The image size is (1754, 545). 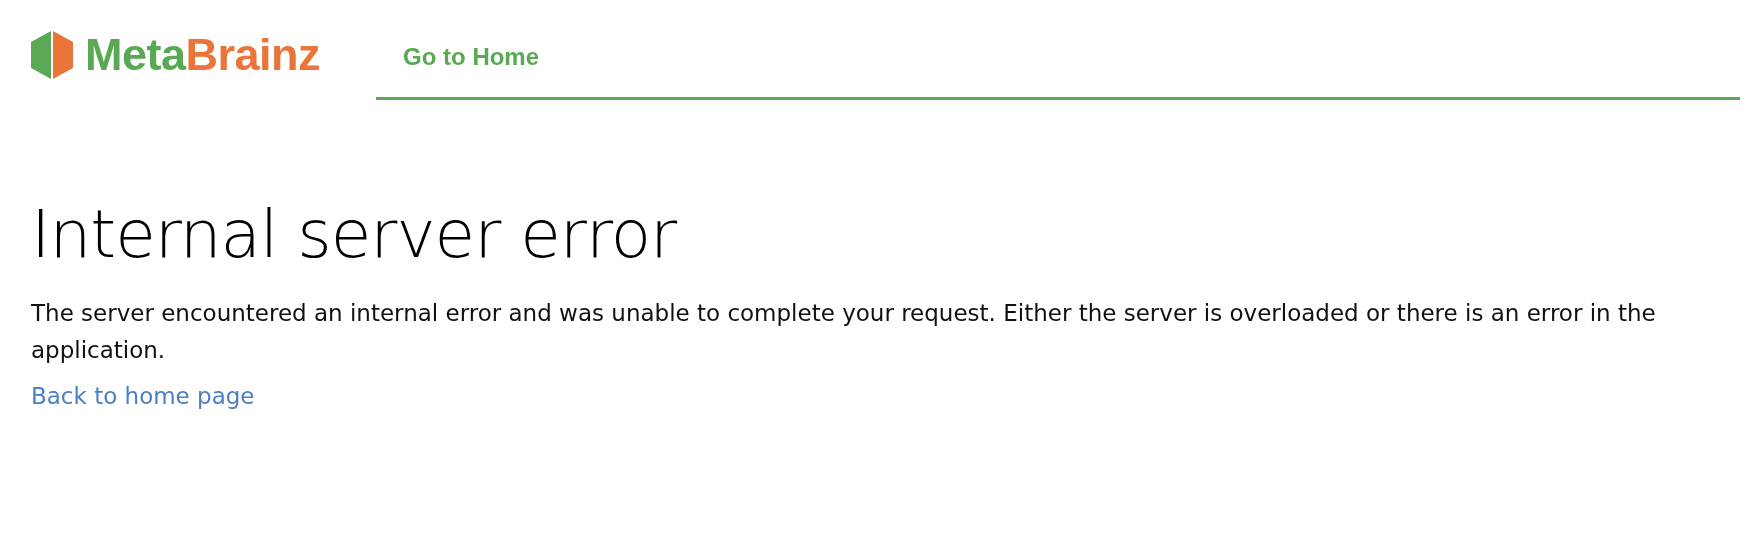 I want to click on back-link: Back to home page, so click(x=143, y=396).